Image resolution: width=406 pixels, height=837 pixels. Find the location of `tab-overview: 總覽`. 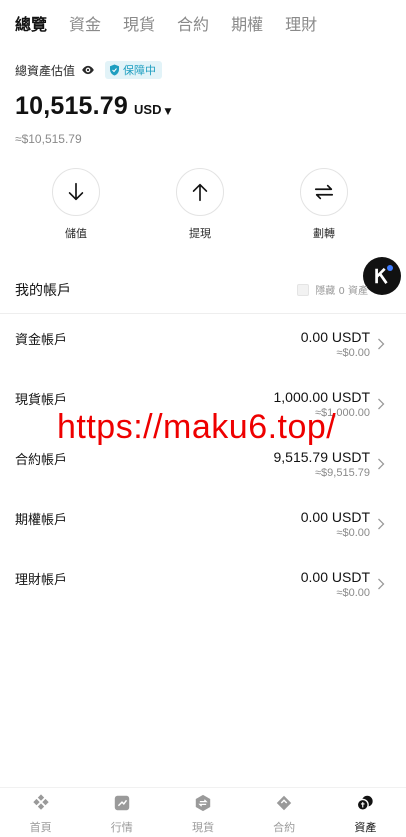

tab-overview: 總覽 is located at coordinates (31, 26).